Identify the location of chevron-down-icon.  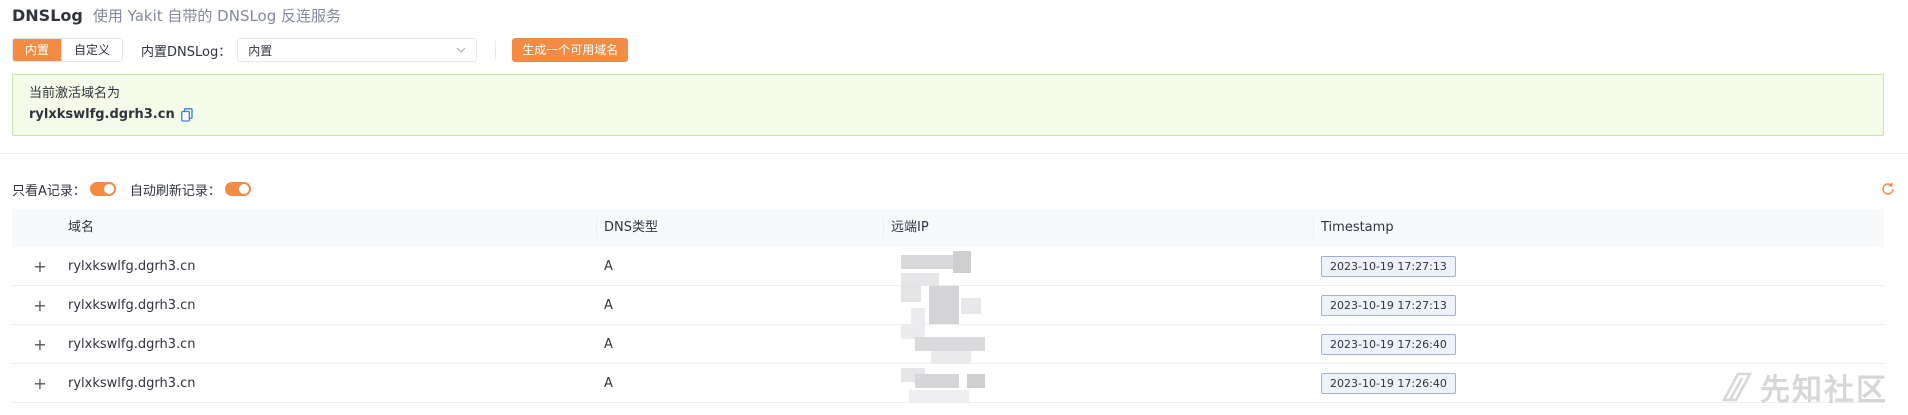
(461, 50).